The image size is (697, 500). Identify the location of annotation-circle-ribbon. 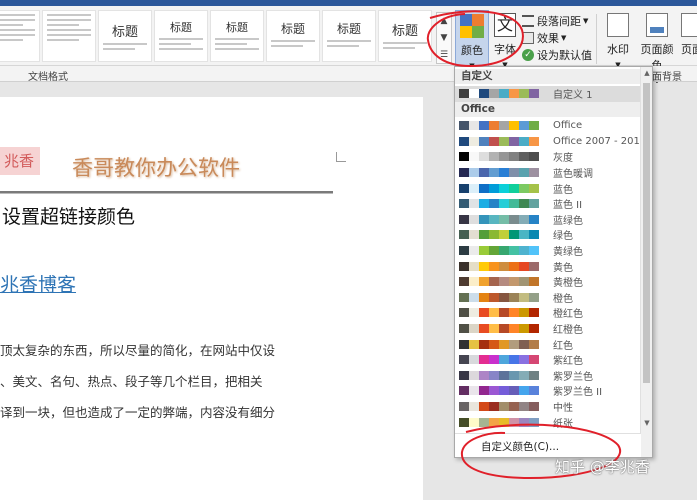
(475, 39).